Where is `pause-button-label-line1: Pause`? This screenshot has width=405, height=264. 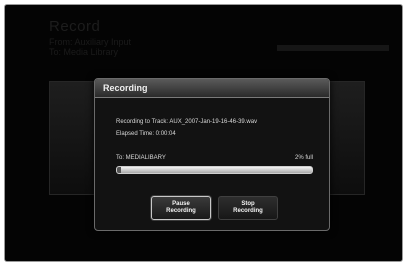 pause-button-label-line1: Pause is located at coordinates (181, 204).